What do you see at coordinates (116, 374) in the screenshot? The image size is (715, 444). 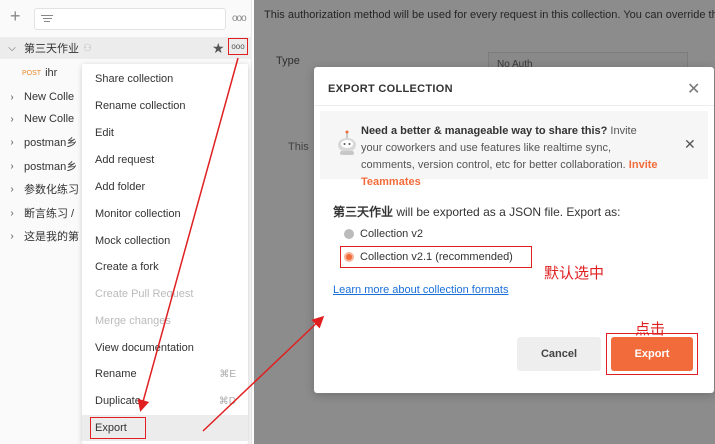 I see `menu-item-label: Rename` at bounding box center [116, 374].